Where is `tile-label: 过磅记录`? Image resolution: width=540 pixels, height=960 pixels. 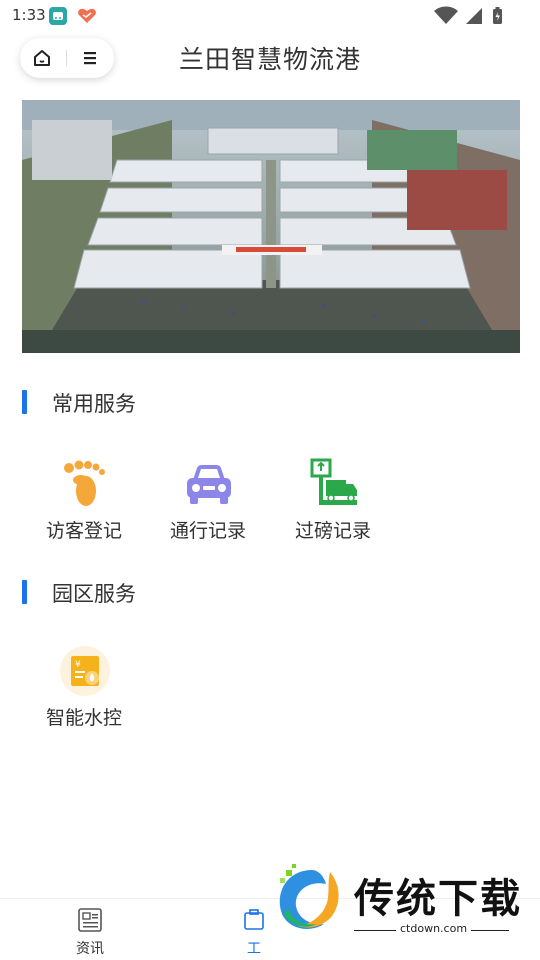 tile-label: 过磅记录 is located at coordinates (332, 531).